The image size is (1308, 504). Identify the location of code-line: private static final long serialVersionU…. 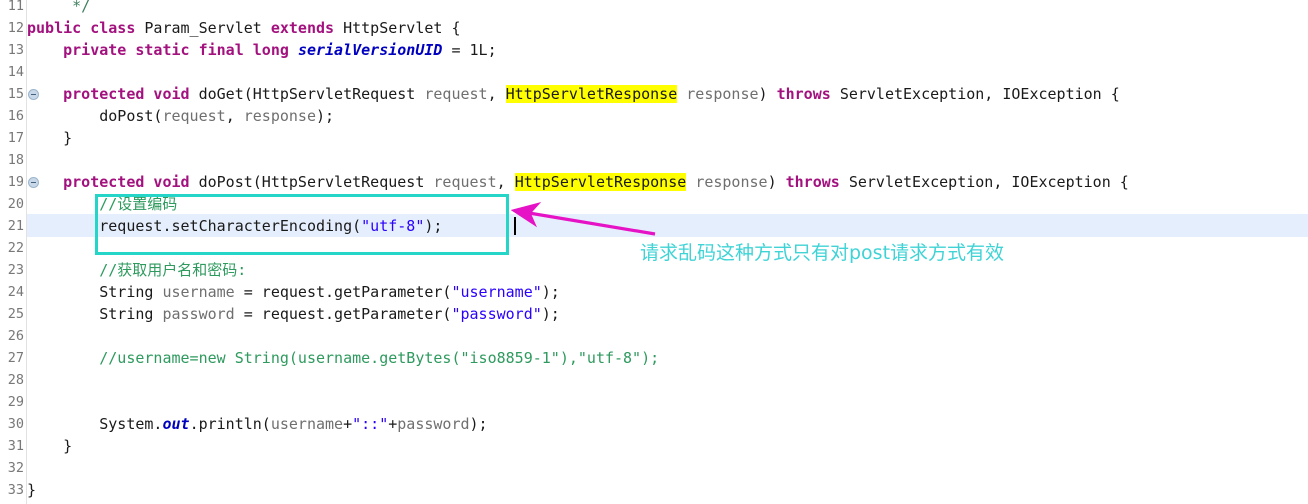
(262, 50).